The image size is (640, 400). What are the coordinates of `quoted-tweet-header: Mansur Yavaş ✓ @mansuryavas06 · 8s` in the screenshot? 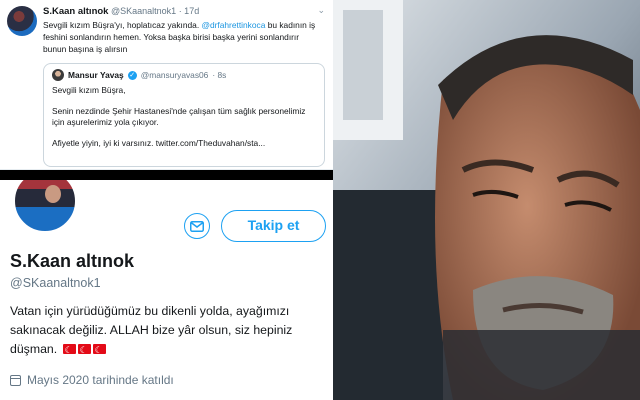 It's located at (184, 75).